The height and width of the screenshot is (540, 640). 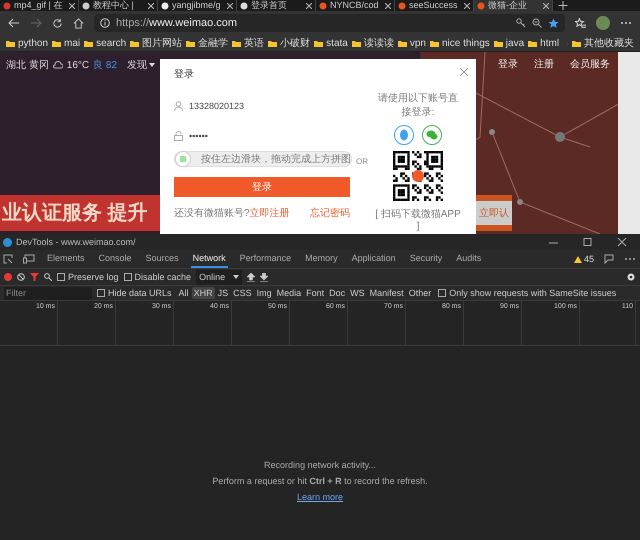 What do you see at coordinates (134, 293) in the screenshot?
I see `hide-data-urls-checkbox: Hide data URLs` at bounding box center [134, 293].